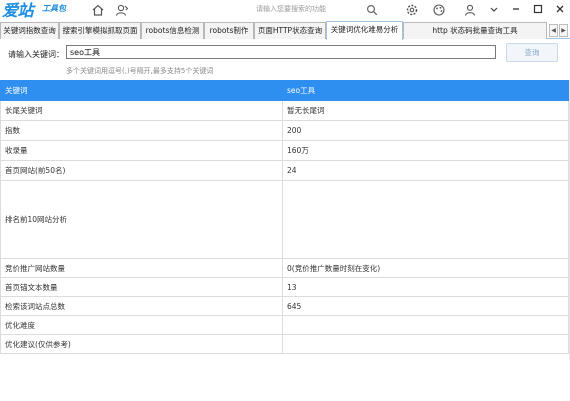 Image resolution: width=570 pixels, height=401 pixels. Describe the element at coordinates (538, 9) in the screenshot. I see `maximize-icon` at that location.